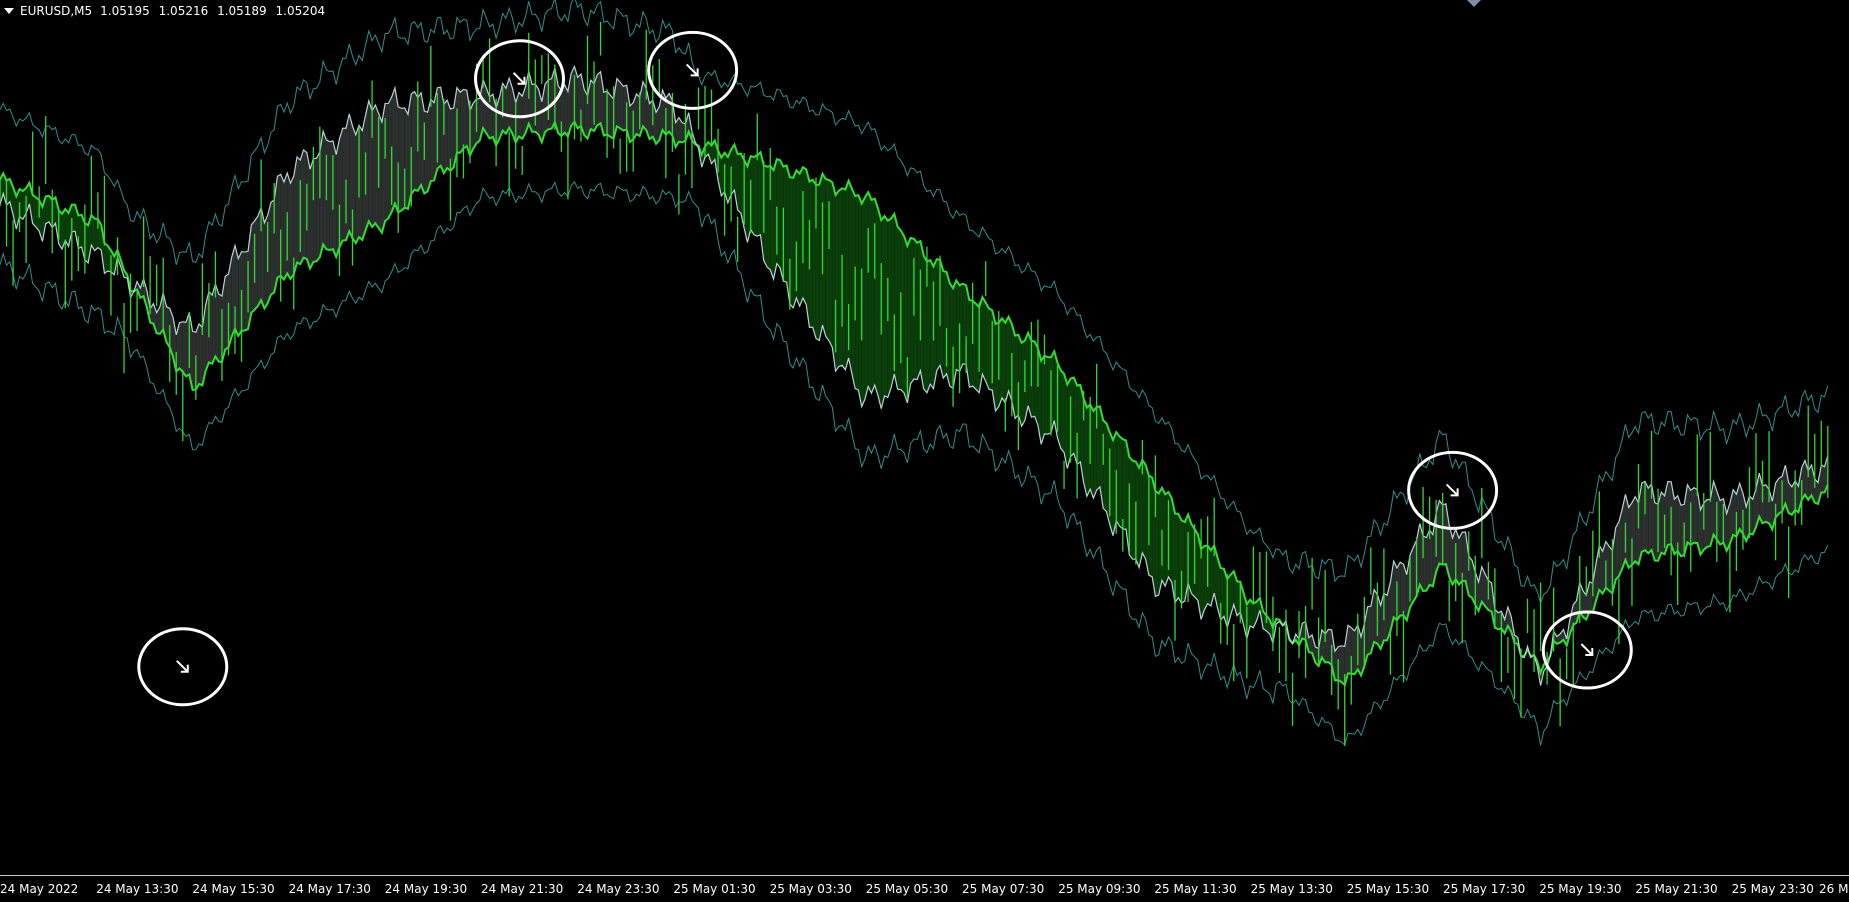 This screenshot has width=1849, height=902. I want to click on time-axis-label: 24 May 13:30, so click(137, 889).